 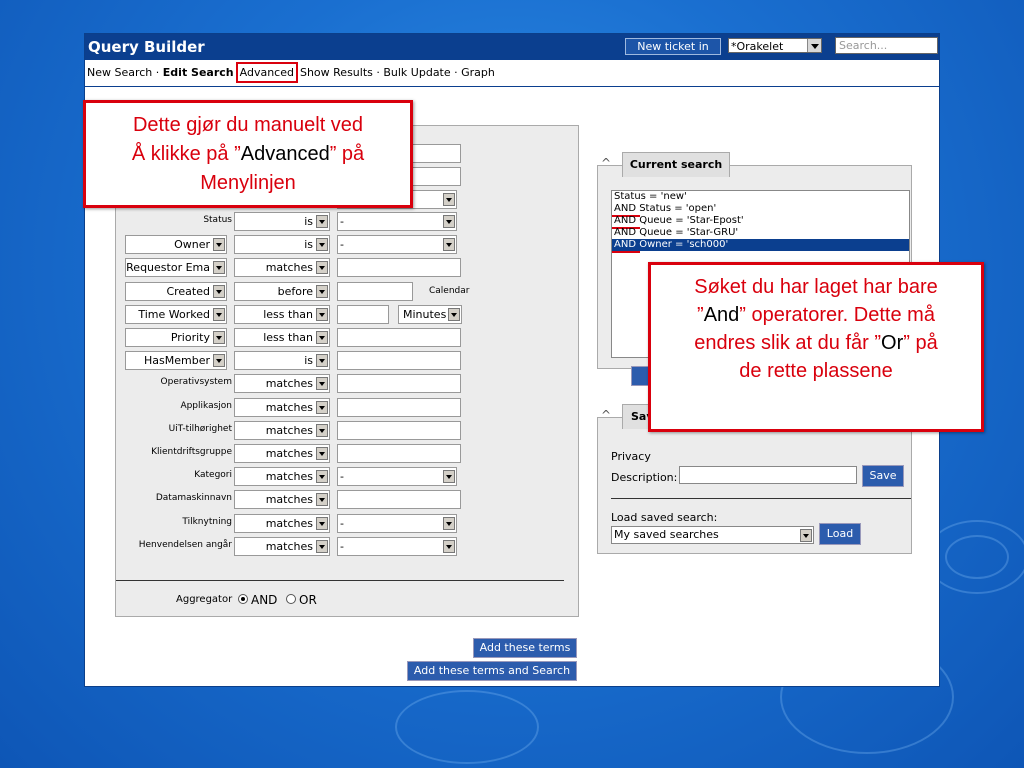 What do you see at coordinates (430, 314) in the screenshot?
I see `unit-select: Minutes` at bounding box center [430, 314].